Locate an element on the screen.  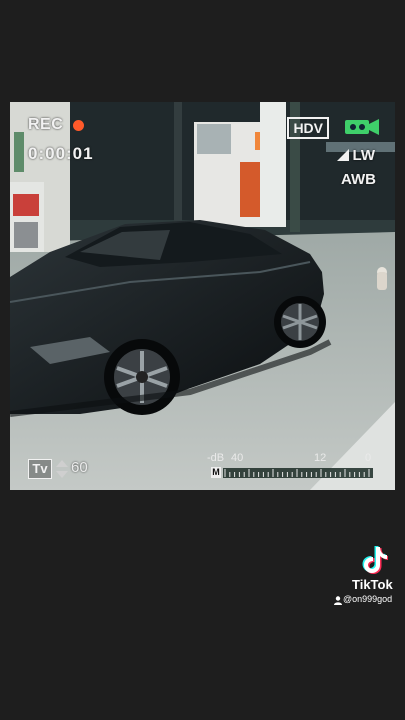
meter-scale is located at coordinates (298, 473).